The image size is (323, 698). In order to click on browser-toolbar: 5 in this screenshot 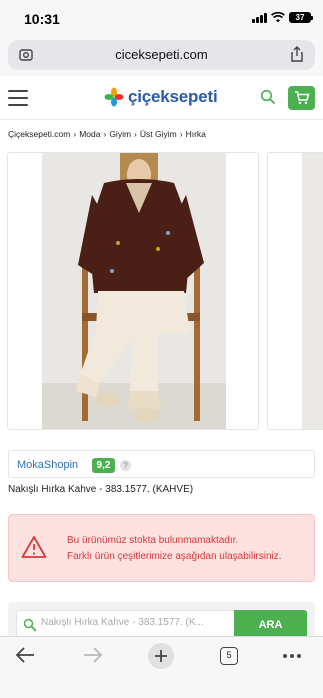, I will do `click(161, 667)`.